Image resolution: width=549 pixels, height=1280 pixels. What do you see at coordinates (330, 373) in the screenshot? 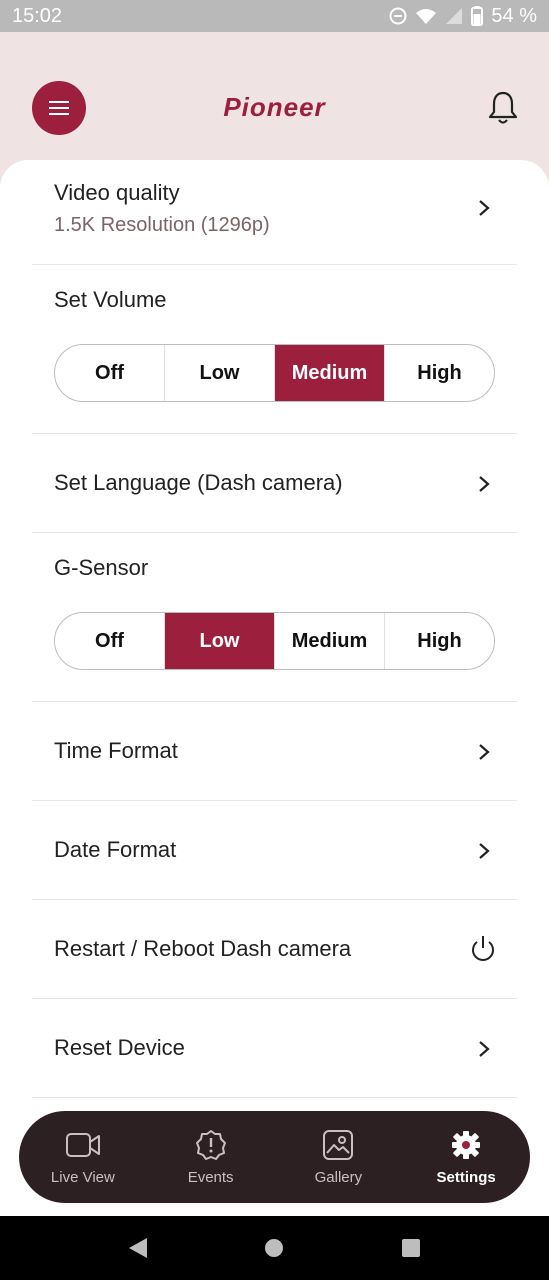
I see `volume-option-medium: Medium` at bounding box center [330, 373].